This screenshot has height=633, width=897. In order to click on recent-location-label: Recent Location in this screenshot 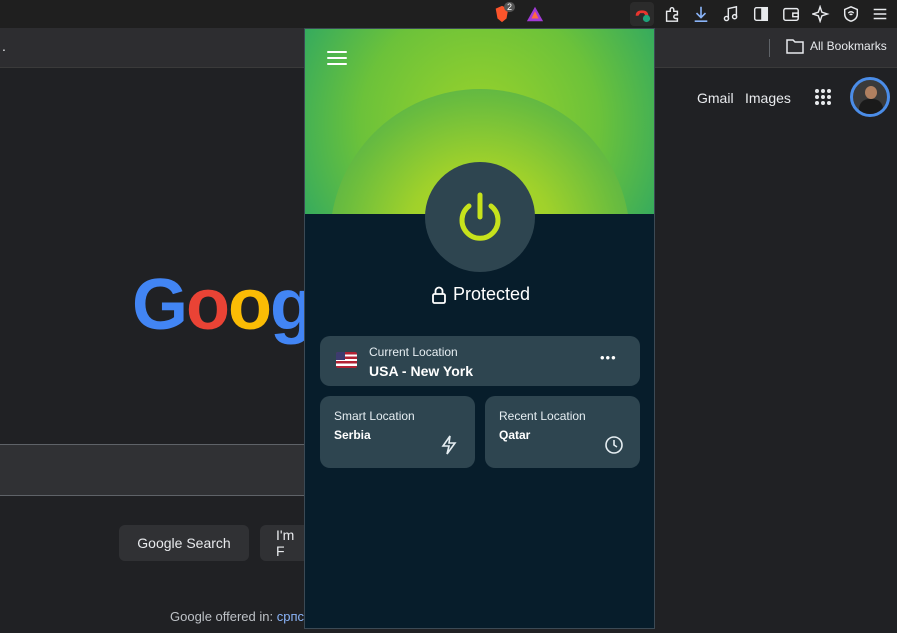, I will do `click(542, 416)`.